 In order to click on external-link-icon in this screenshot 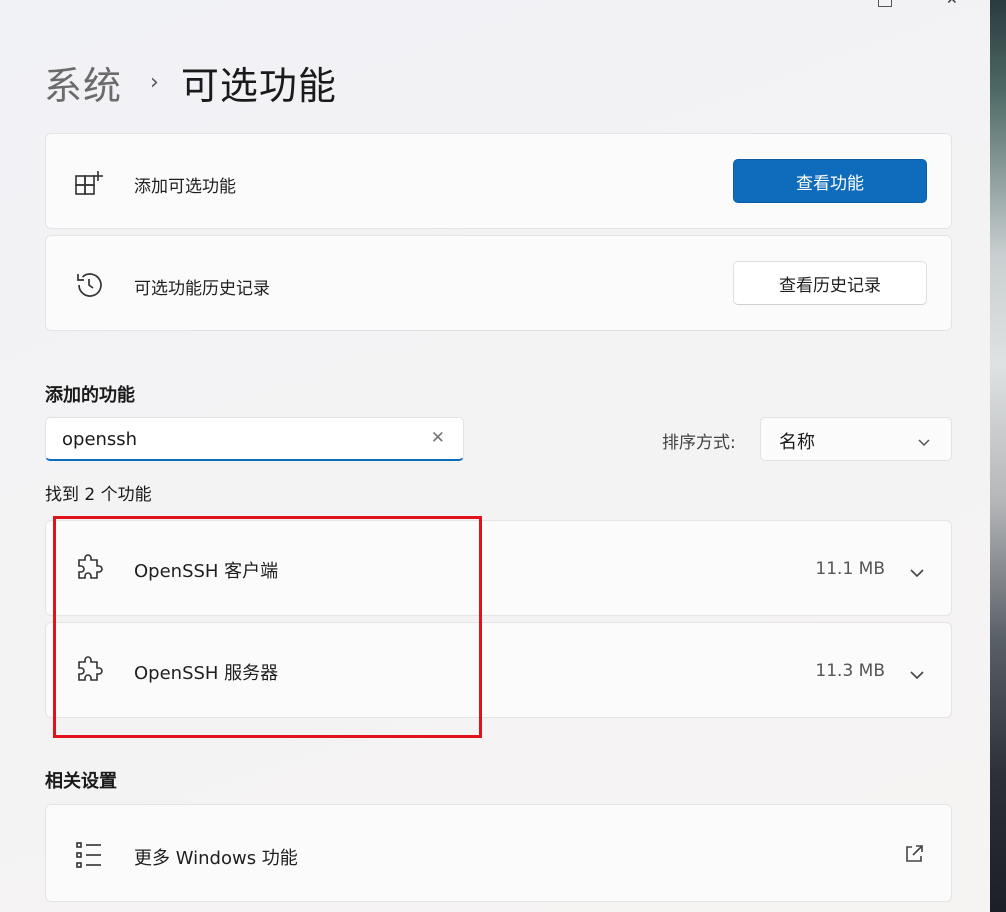, I will do `click(914, 856)`.